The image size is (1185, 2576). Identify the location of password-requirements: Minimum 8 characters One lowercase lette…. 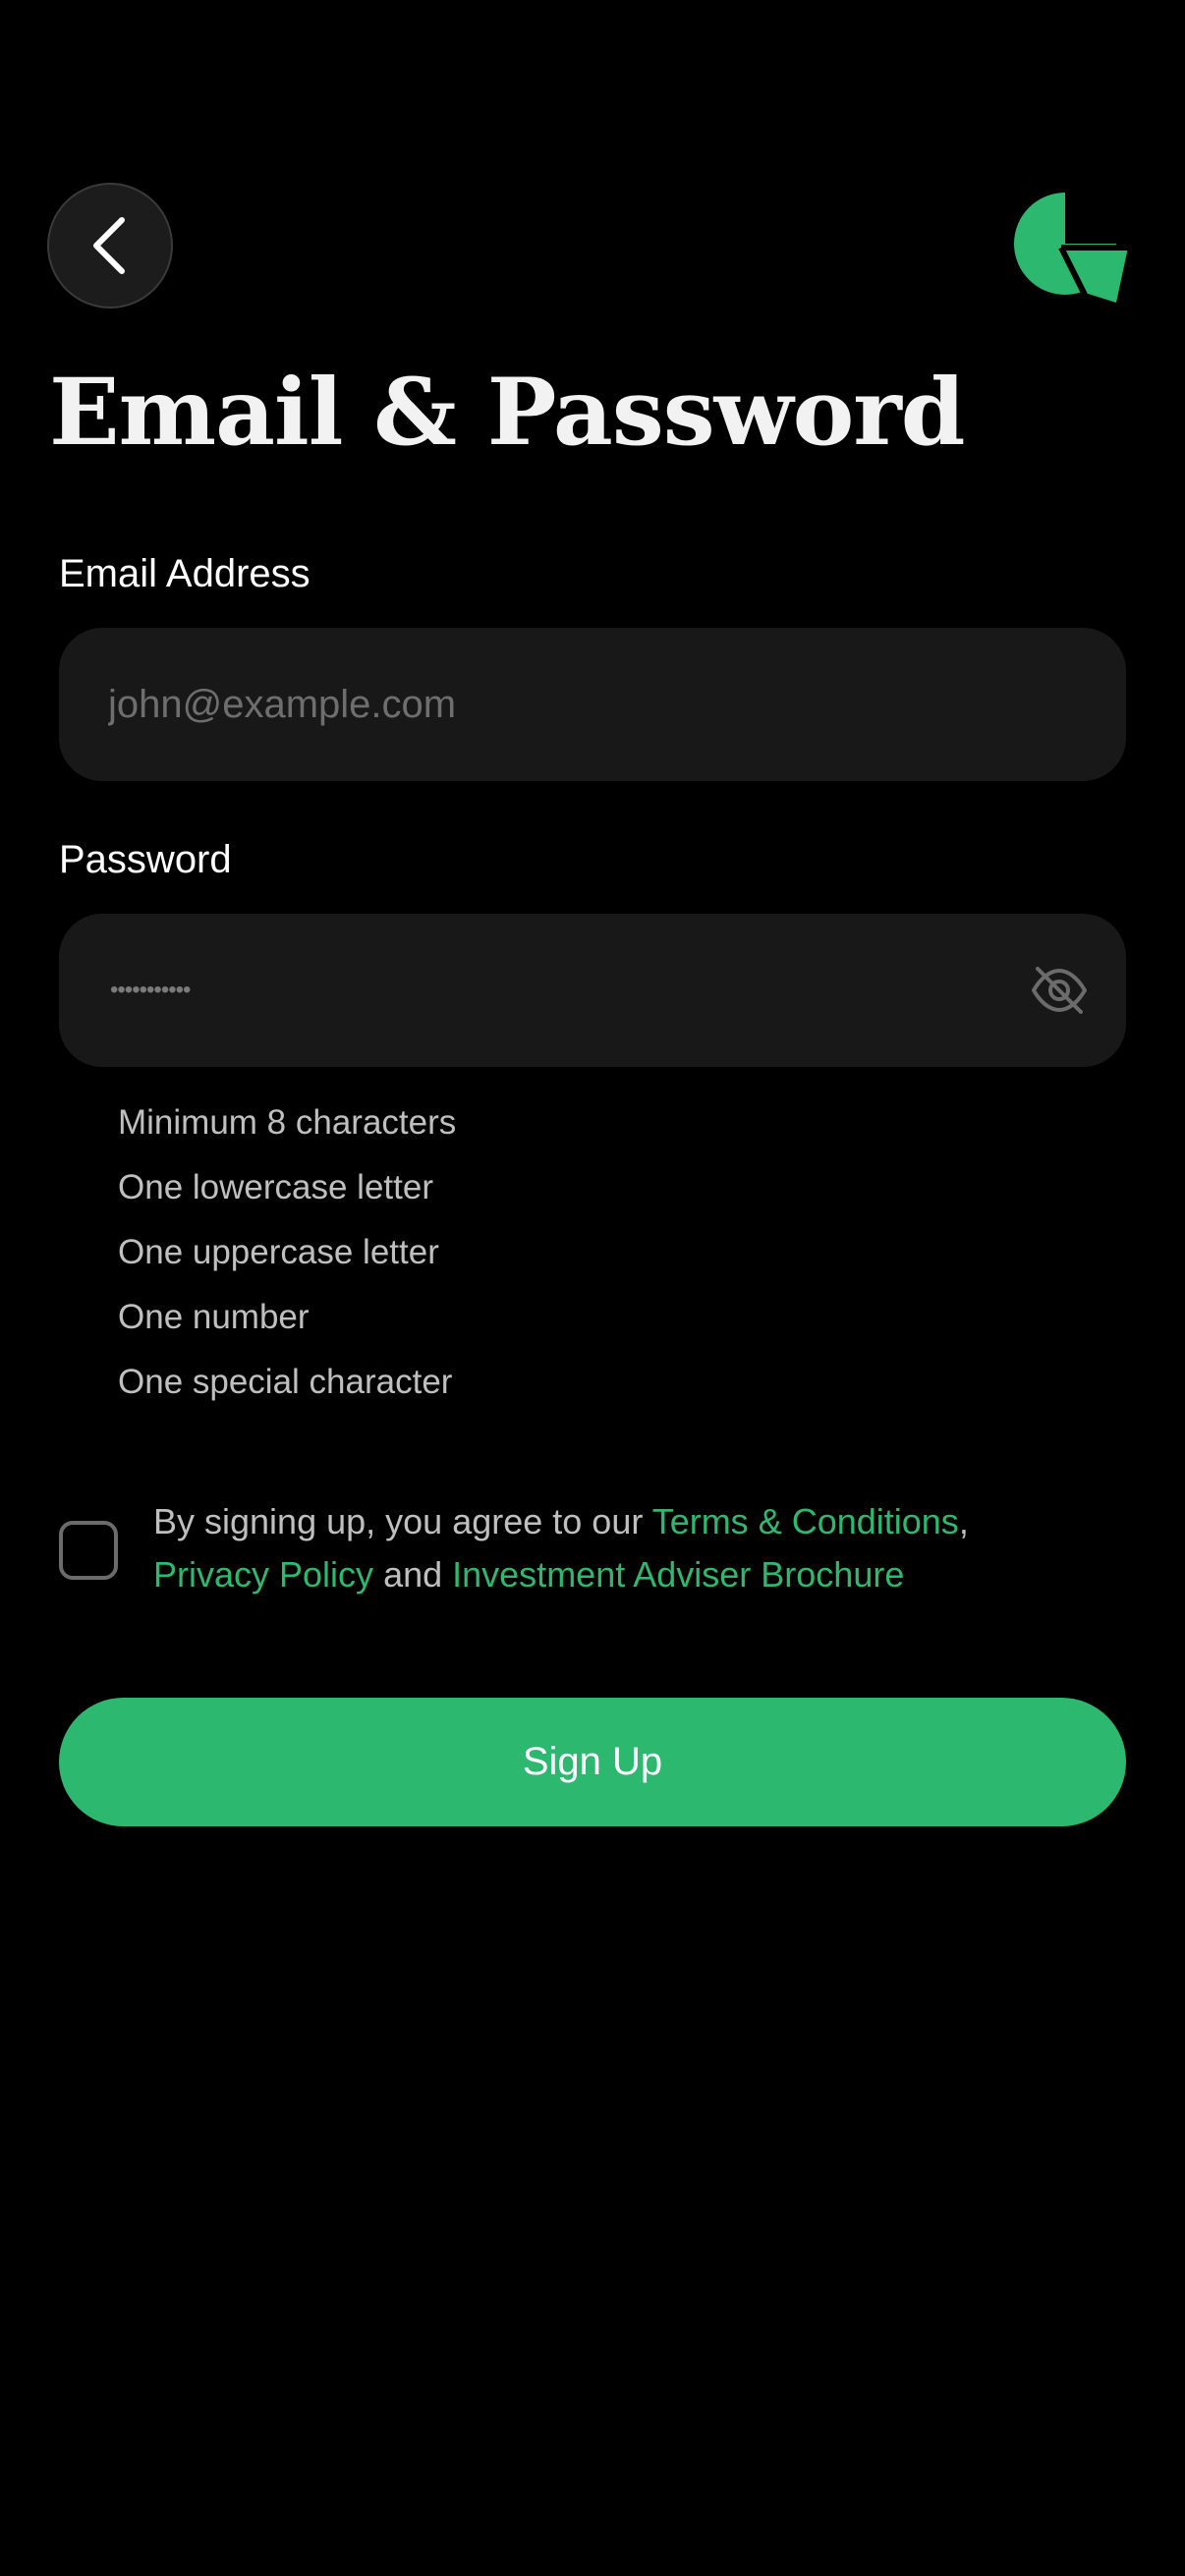
(287, 1253).